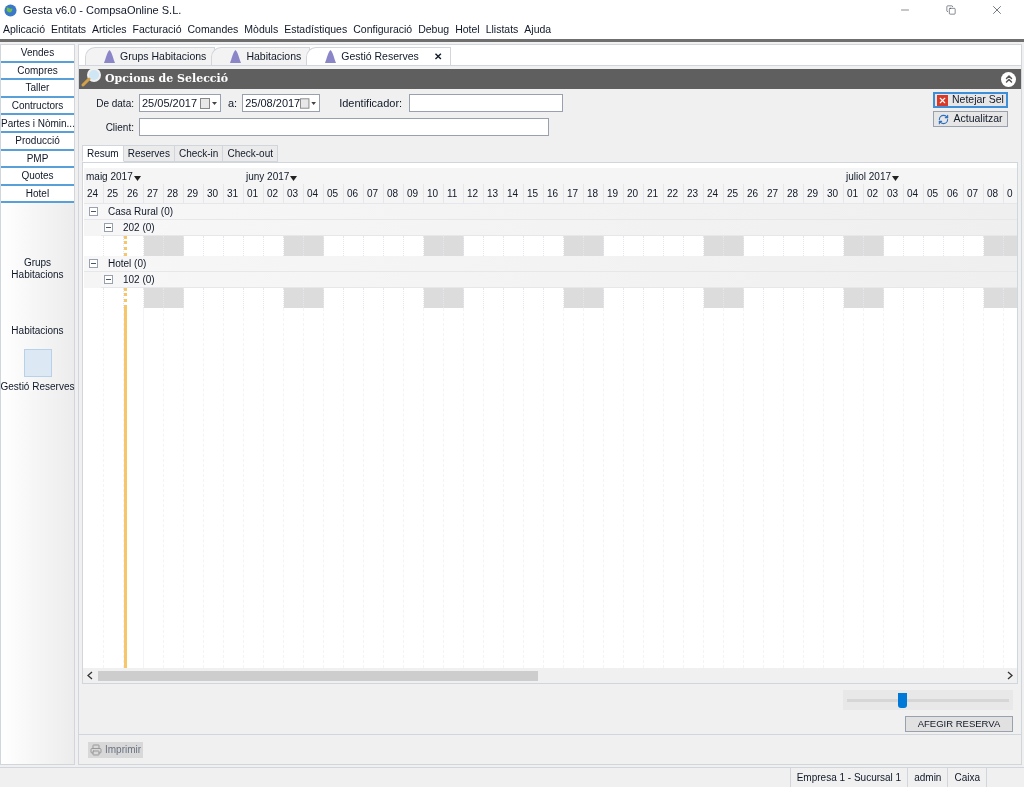 This screenshot has height=787, width=1024. Describe the element at coordinates (149, 153) in the screenshot. I see `view-tab: Reserves` at that location.